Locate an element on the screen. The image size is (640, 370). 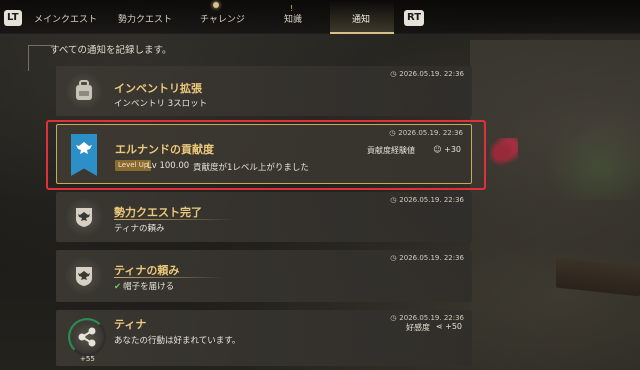
page-subtitle: すべての通知を記録します。 is located at coordinates (111, 50).